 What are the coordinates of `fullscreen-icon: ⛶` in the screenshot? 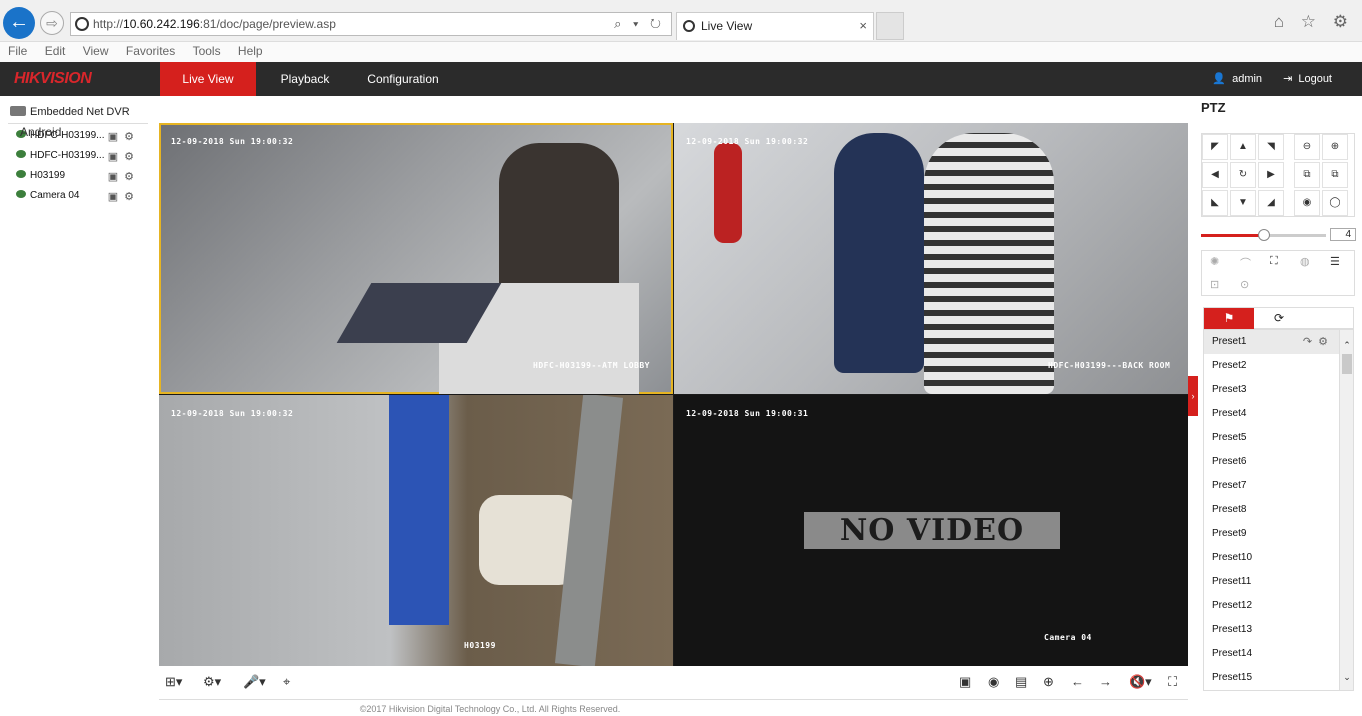 It's located at (1172, 682).